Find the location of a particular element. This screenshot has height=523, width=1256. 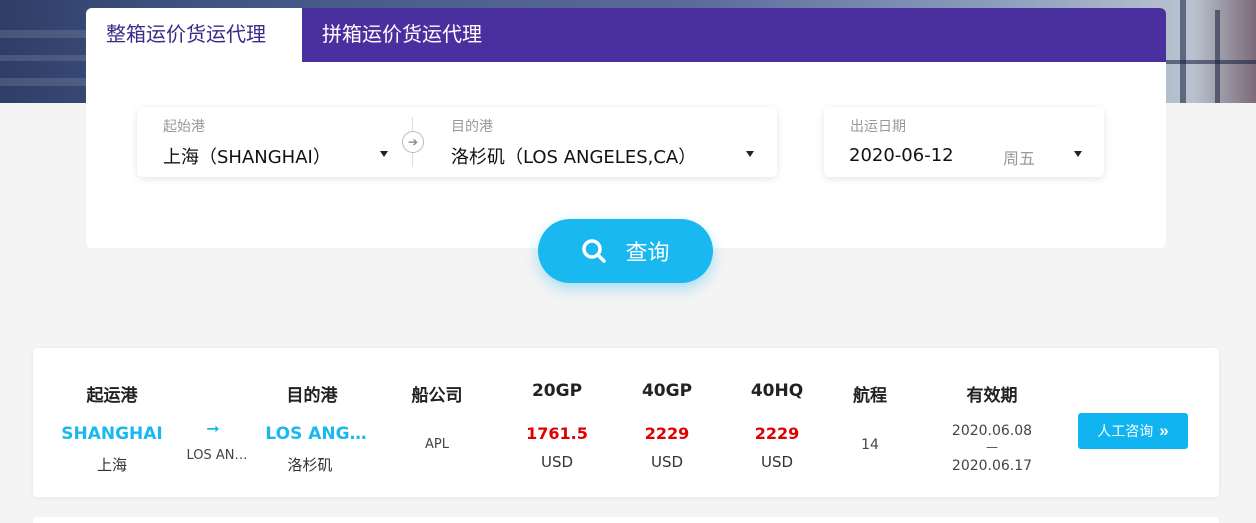

date-selector: 出运日期 2020-06-12 周五 is located at coordinates (964, 142).